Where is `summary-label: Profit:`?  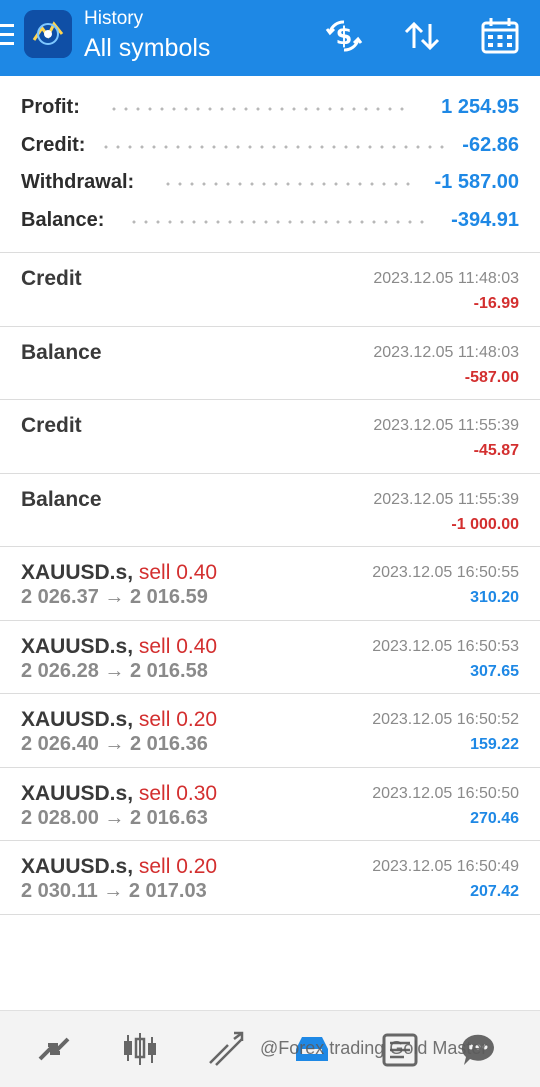
summary-label: Profit: is located at coordinates (50, 107).